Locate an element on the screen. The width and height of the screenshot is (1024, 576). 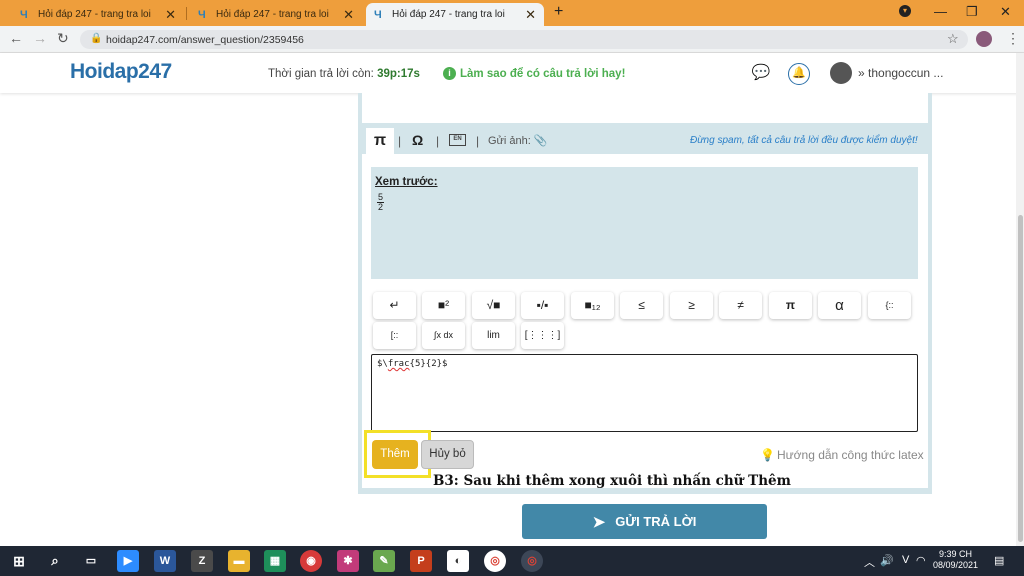
key-leq: ≤ is located at coordinates (641, 305).